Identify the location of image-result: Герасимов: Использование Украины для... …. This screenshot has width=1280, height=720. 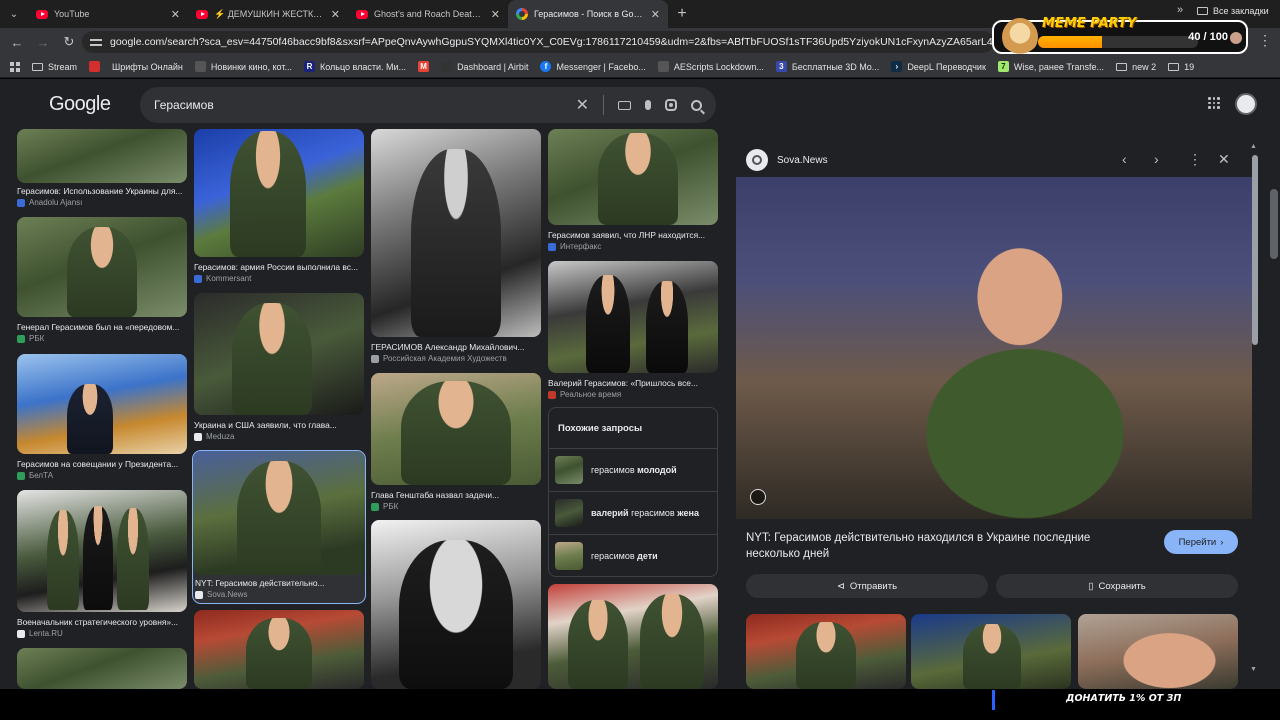
(103, 168).